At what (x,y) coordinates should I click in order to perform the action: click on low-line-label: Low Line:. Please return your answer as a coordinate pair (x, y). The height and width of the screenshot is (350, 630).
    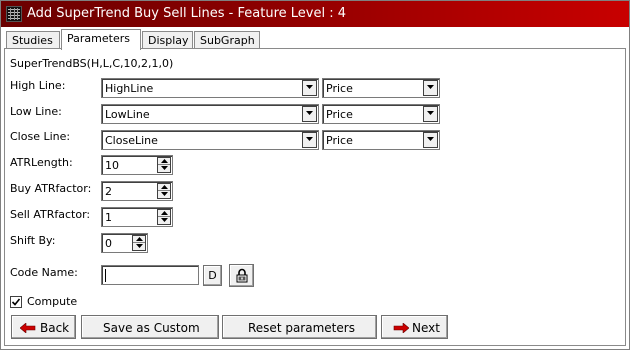
    Looking at the image, I should click on (36, 111).